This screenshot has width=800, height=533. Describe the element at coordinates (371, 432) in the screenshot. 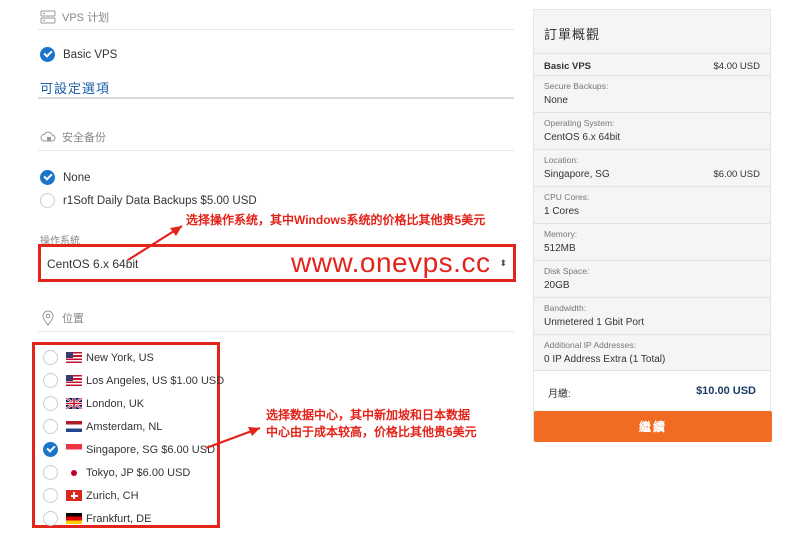

I see `location-annotation-line2: 中心由于成本较高，价格比其他贵6美元` at that location.